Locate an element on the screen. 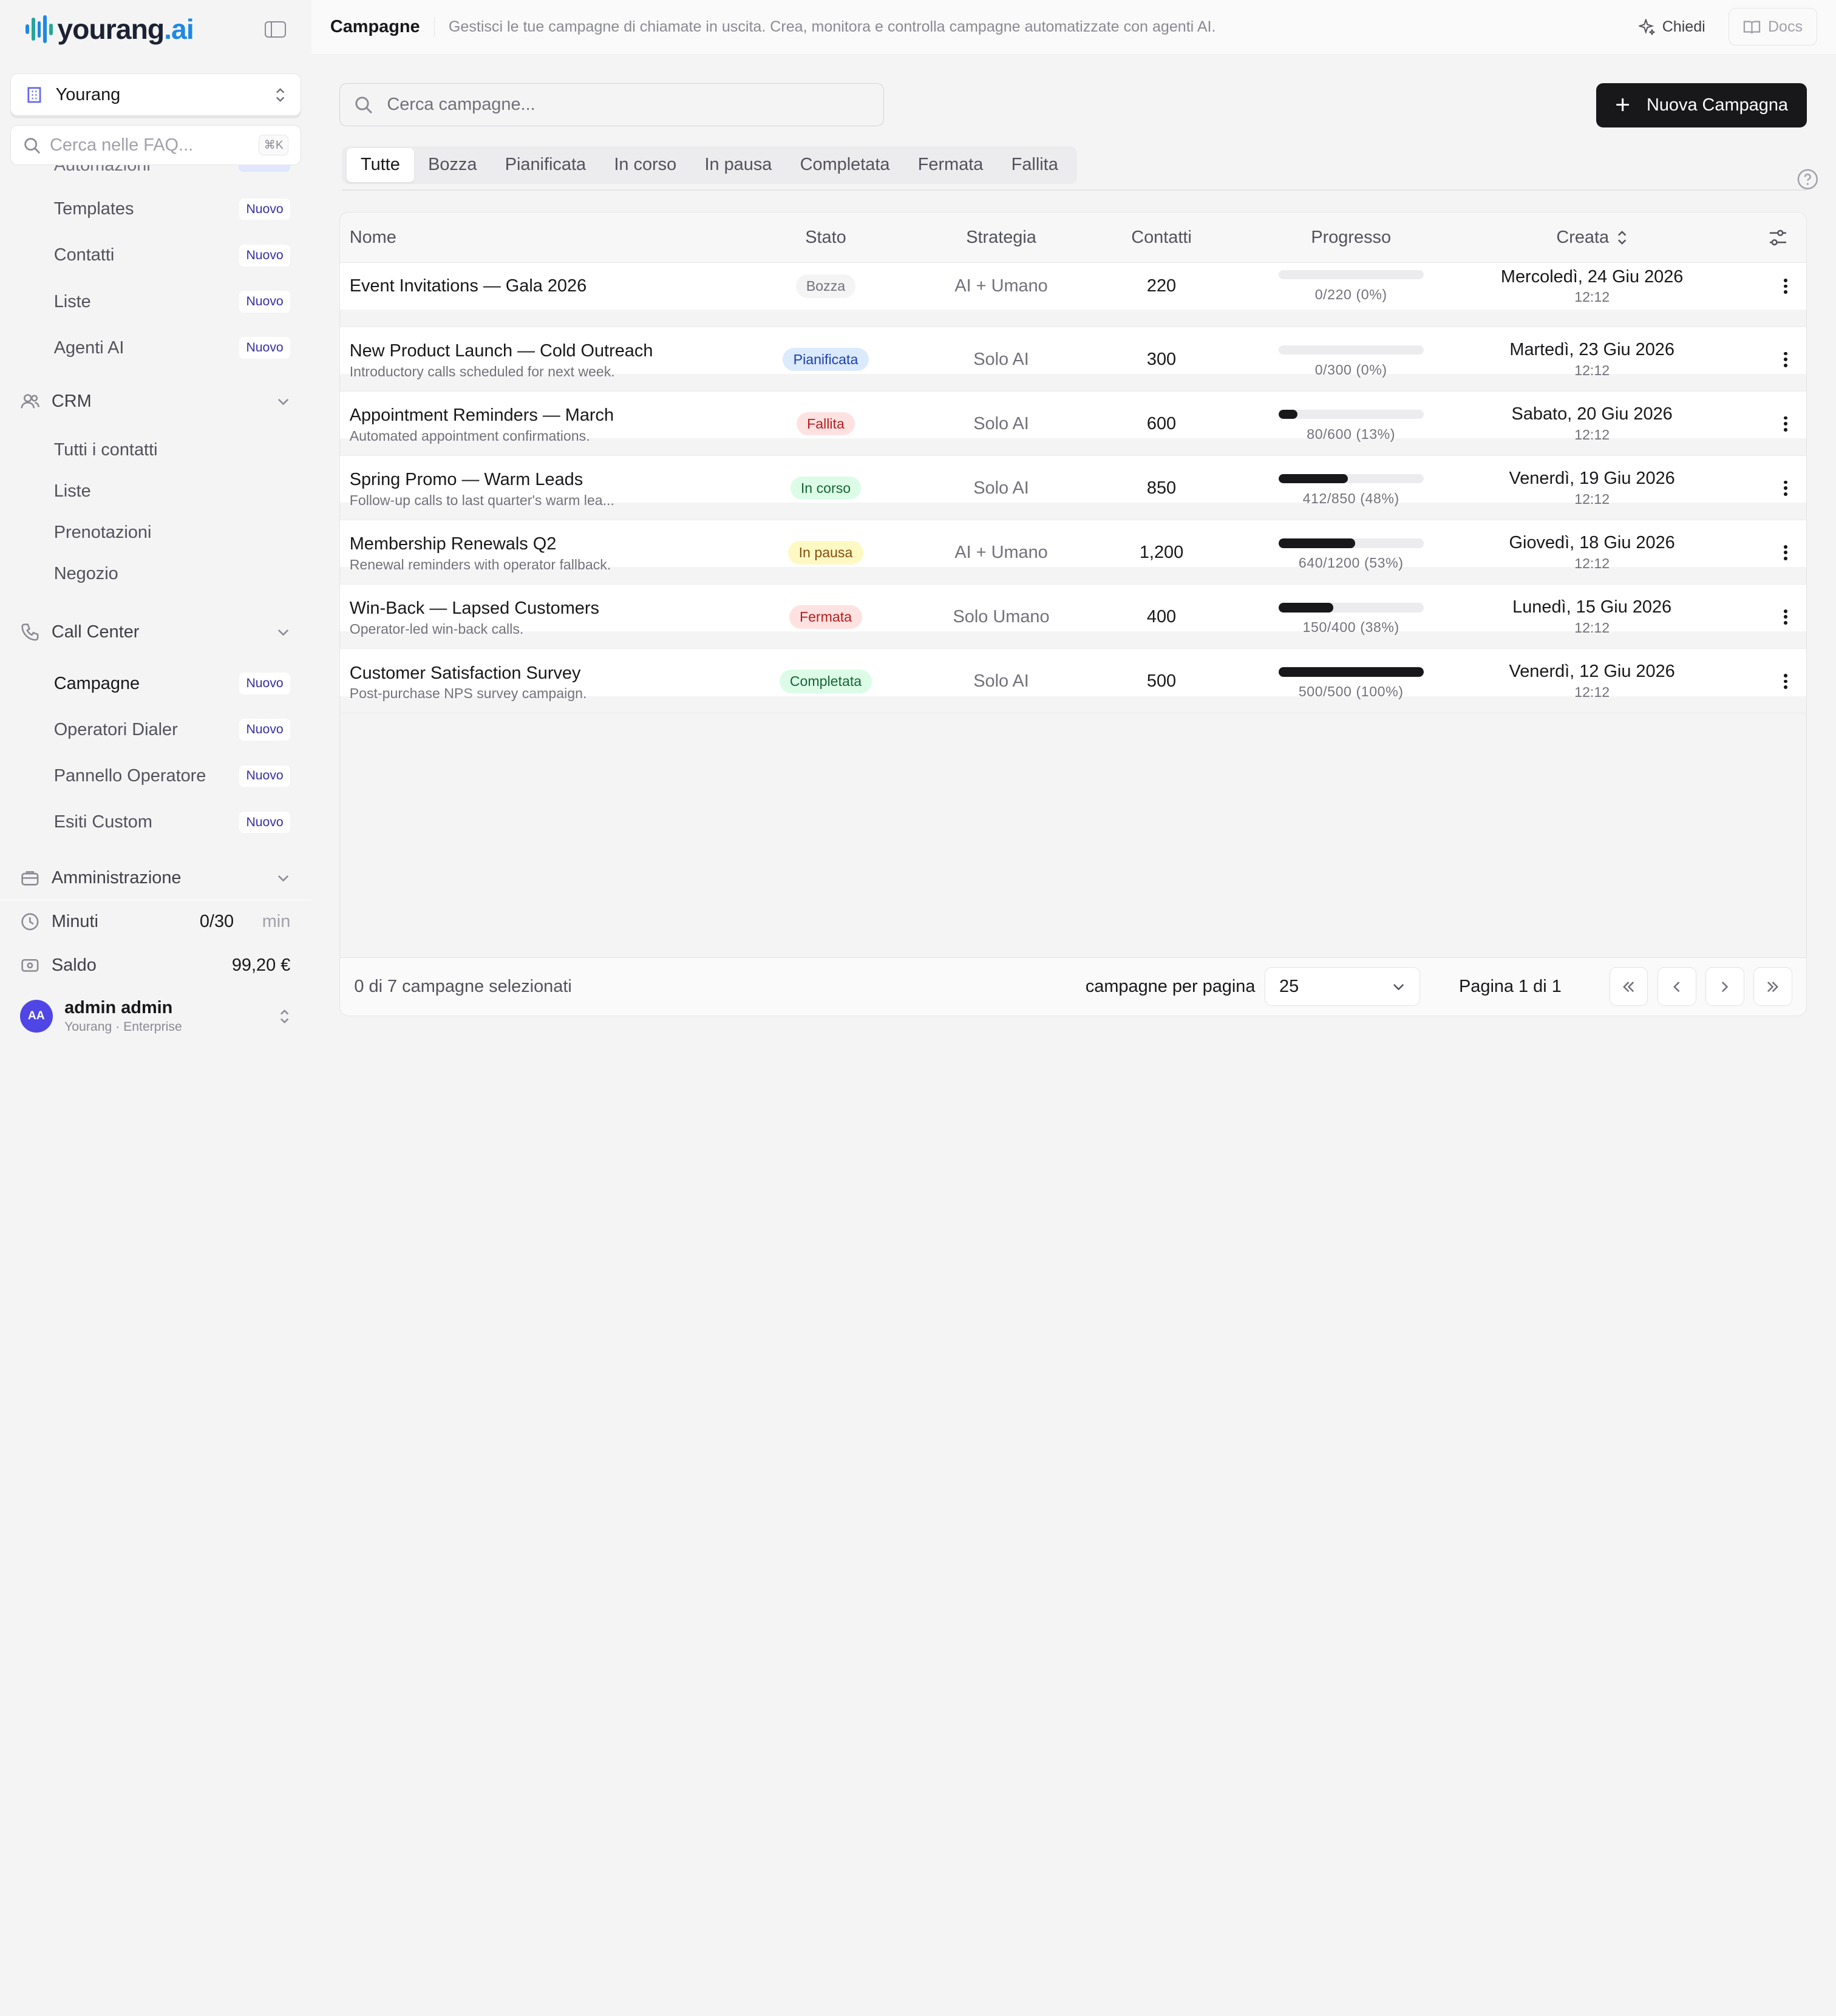  minutes-label: Minuti is located at coordinates (74, 922).